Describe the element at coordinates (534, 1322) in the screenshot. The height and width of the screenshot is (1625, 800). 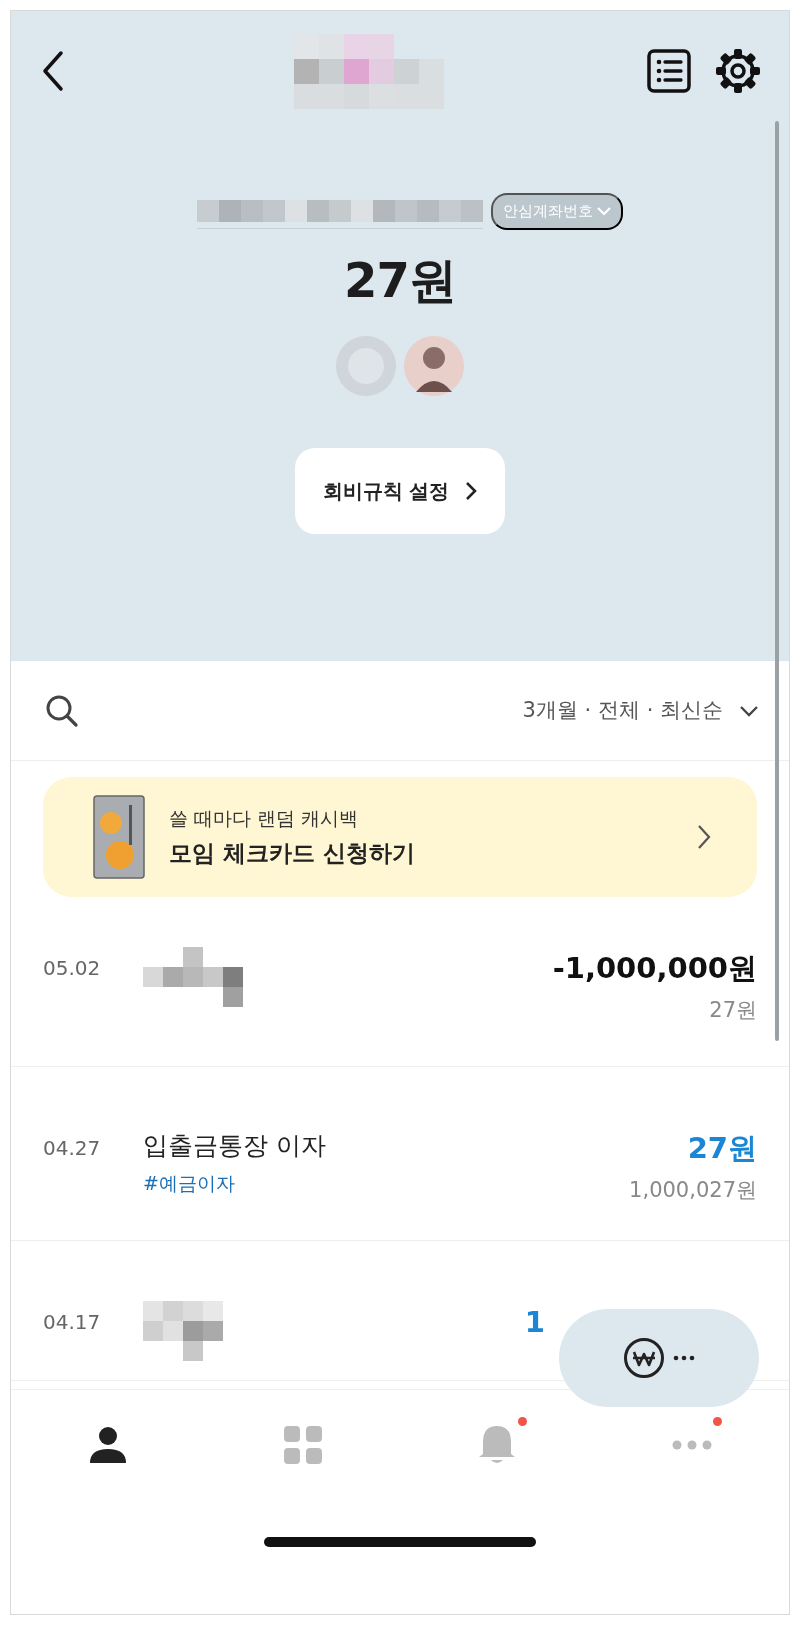
I see `transaction-amount: 1` at that location.